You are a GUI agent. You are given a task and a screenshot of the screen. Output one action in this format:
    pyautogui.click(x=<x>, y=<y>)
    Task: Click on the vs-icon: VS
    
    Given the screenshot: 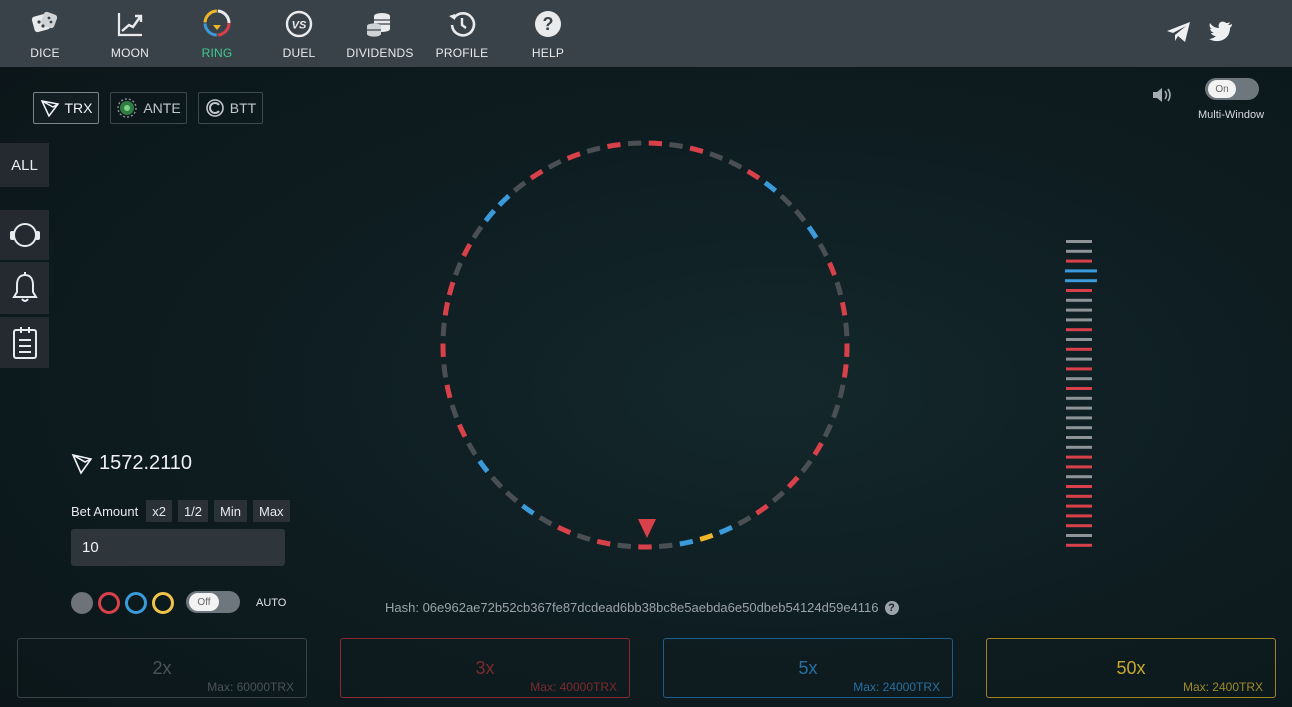 What is the action you would take?
    pyautogui.click(x=299, y=24)
    